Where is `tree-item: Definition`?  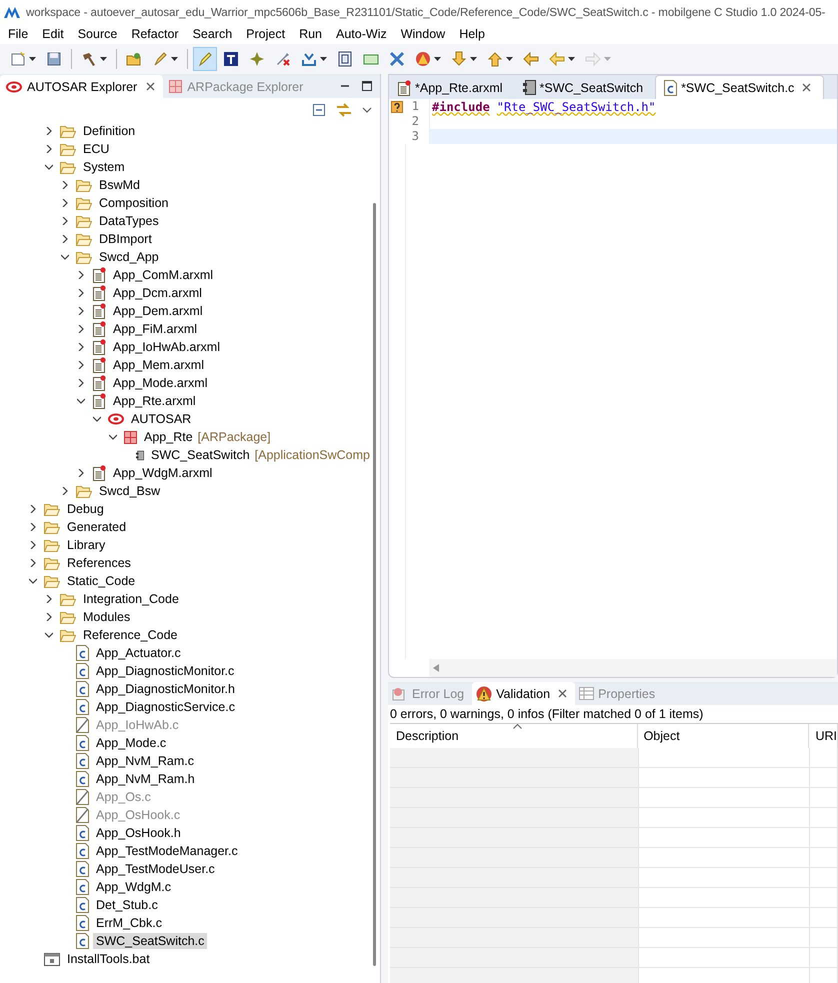 tree-item: Definition is located at coordinates (109, 131).